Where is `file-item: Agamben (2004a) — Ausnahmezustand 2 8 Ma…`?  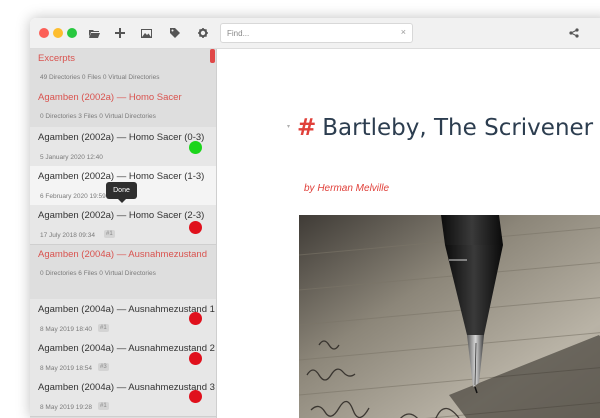 file-item: Agamben (2004a) — Ausnahmezustand 2 8 Ma… is located at coordinates (123, 358).